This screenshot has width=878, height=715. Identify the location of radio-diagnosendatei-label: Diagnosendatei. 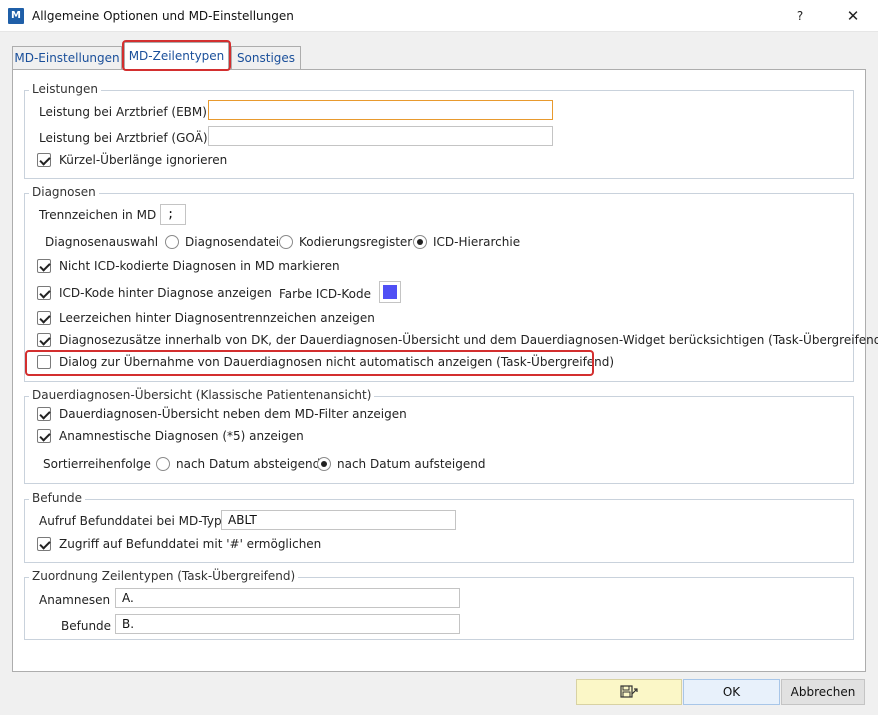
(232, 242).